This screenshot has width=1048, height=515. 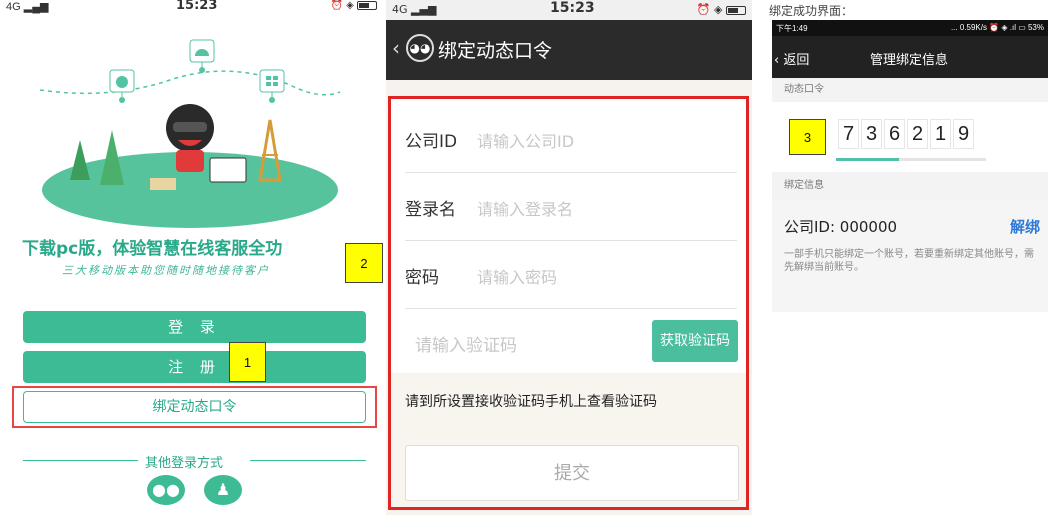 I want to click on submit-button: 提交, so click(x=572, y=473).